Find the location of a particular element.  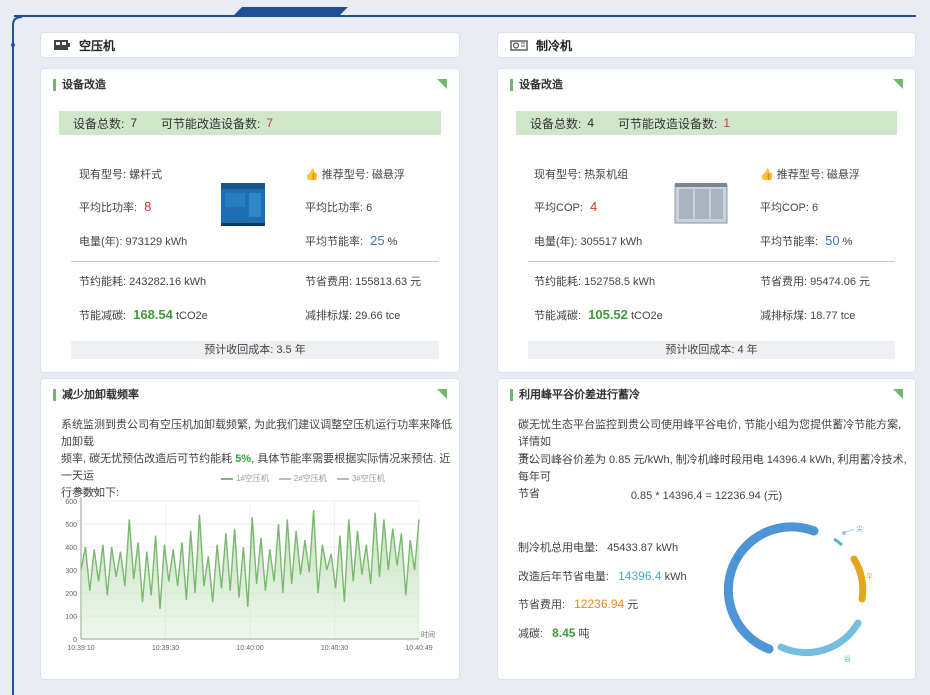

avg-power-recommended-value: 6 is located at coordinates (369, 208).